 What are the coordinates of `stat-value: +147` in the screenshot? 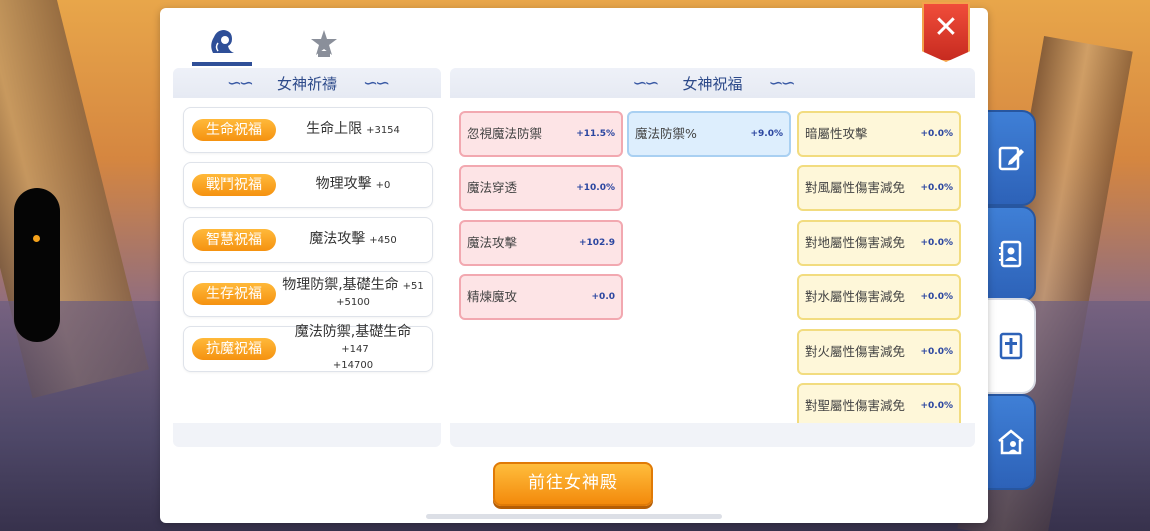 It's located at (355, 349).